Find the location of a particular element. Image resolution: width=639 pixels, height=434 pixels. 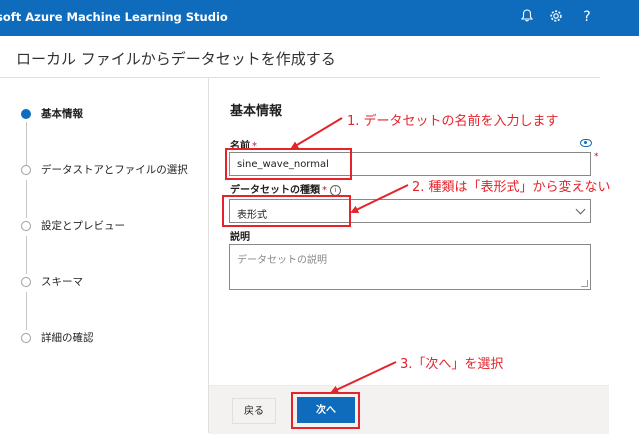

annotation-arrows is located at coordinates (349, 255).